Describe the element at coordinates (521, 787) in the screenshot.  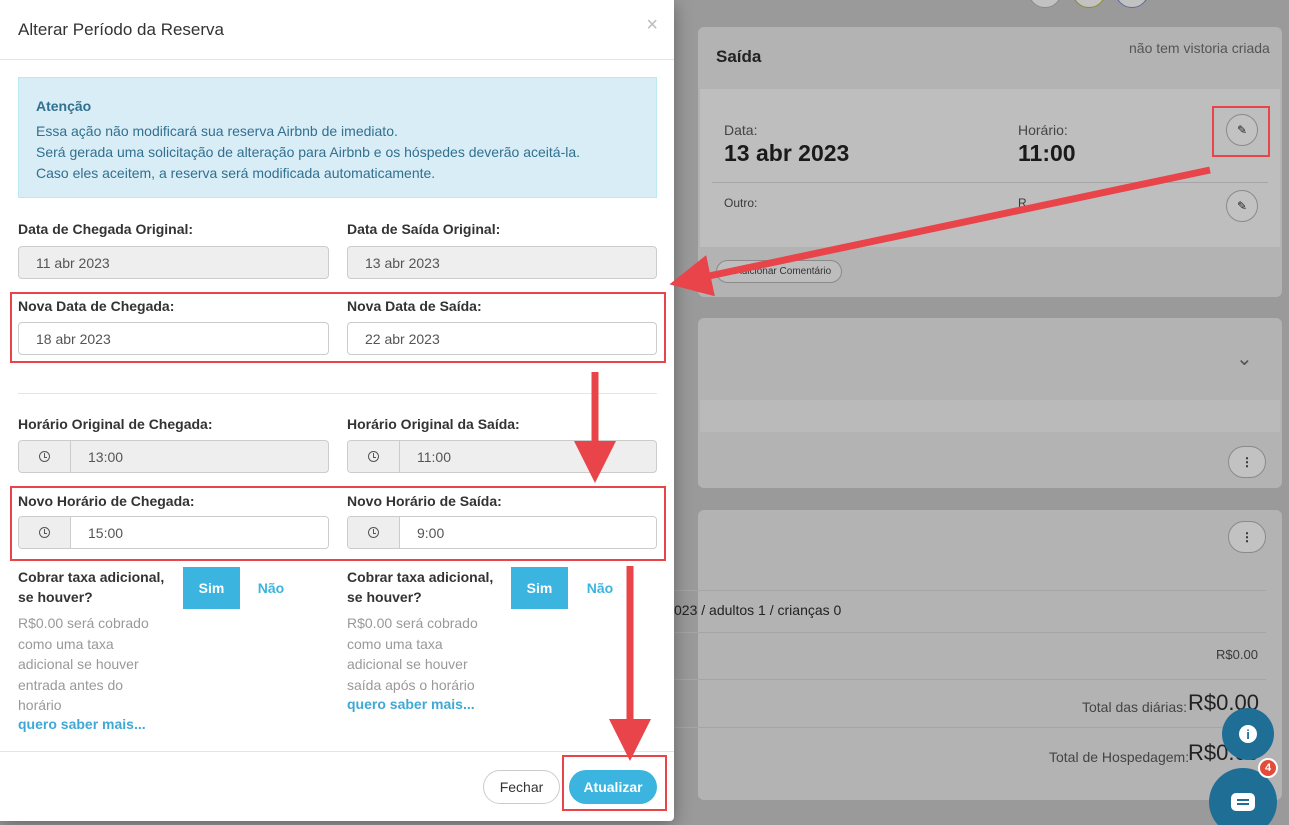
I see `close-button: Fechar` at that location.